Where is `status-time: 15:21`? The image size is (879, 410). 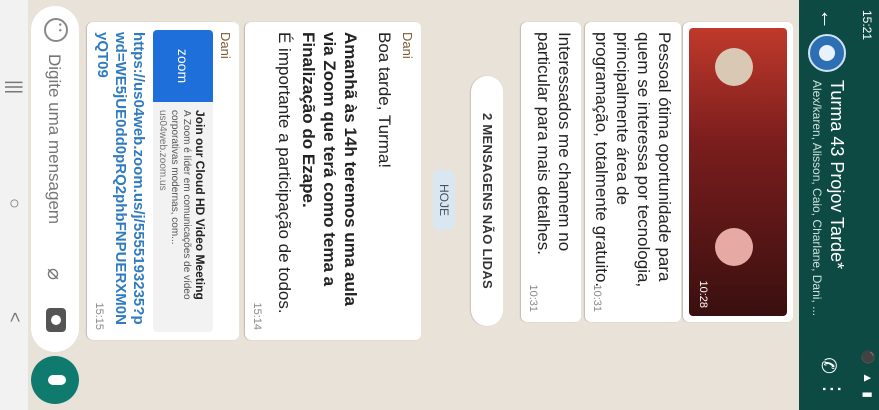
status-time: 15:21 is located at coordinates (867, 25).